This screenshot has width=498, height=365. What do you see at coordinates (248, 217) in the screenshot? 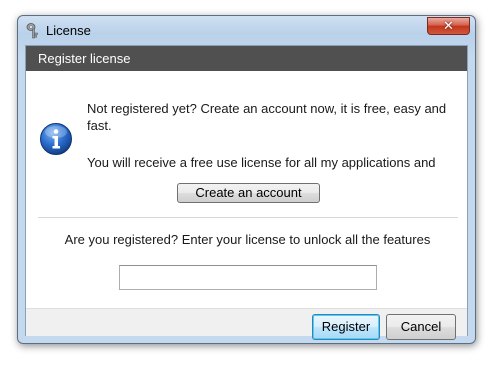
I see `divider` at bounding box center [248, 217].